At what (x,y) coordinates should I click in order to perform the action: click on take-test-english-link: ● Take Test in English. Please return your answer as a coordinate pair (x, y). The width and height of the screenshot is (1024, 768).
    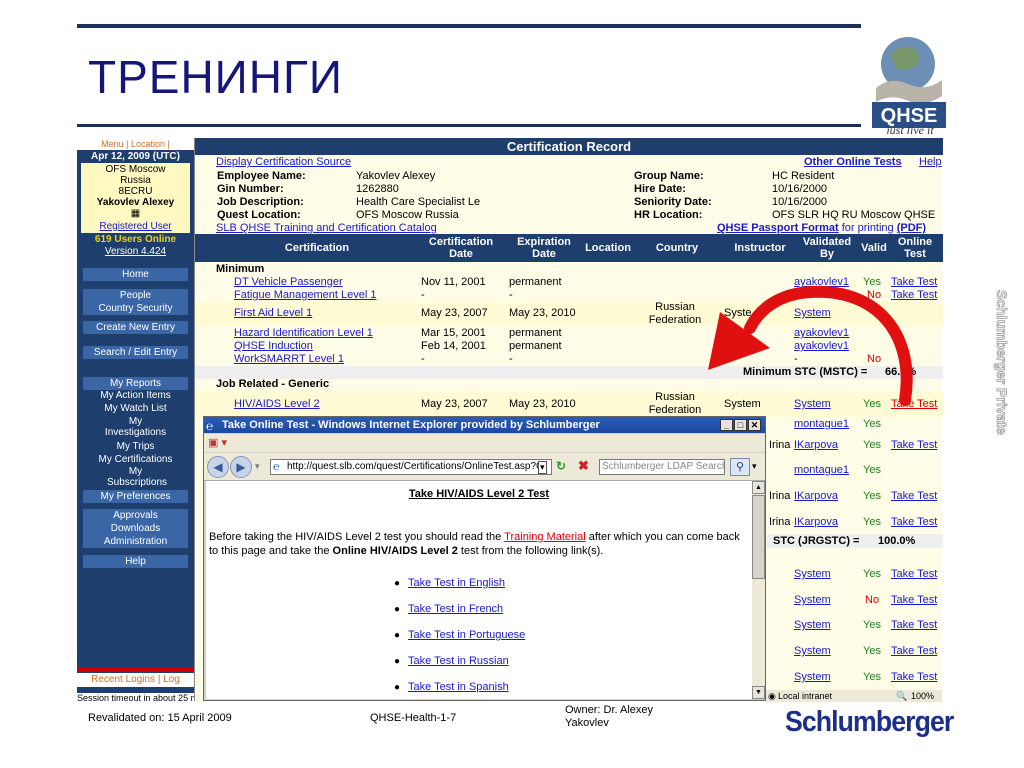
    Looking at the image, I should click on (450, 583).